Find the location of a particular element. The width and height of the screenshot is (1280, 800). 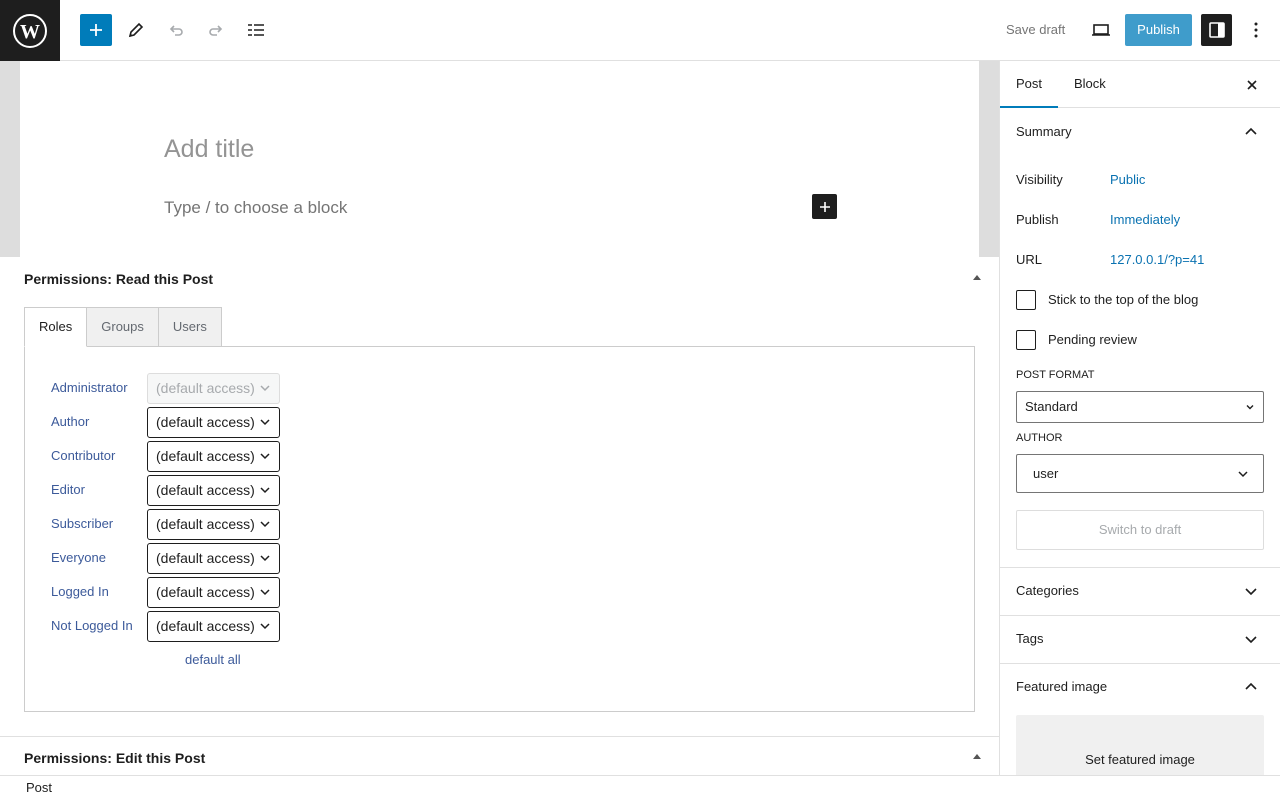

featured-image-panel-header: Featured image is located at coordinates (1140, 687).